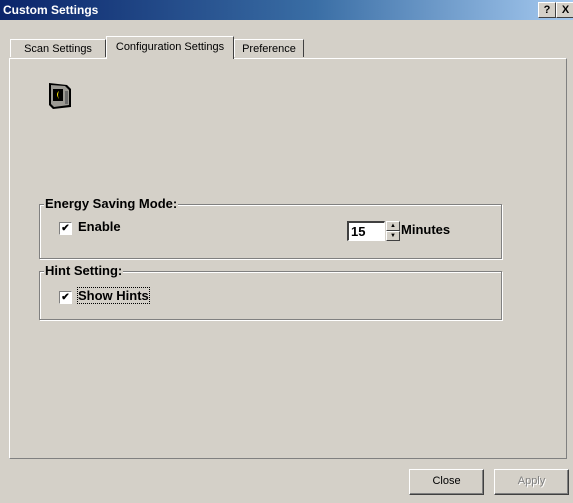 Image resolution: width=573 pixels, height=503 pixels. I want to click on tab-preference: Preference, so click(269, 48).